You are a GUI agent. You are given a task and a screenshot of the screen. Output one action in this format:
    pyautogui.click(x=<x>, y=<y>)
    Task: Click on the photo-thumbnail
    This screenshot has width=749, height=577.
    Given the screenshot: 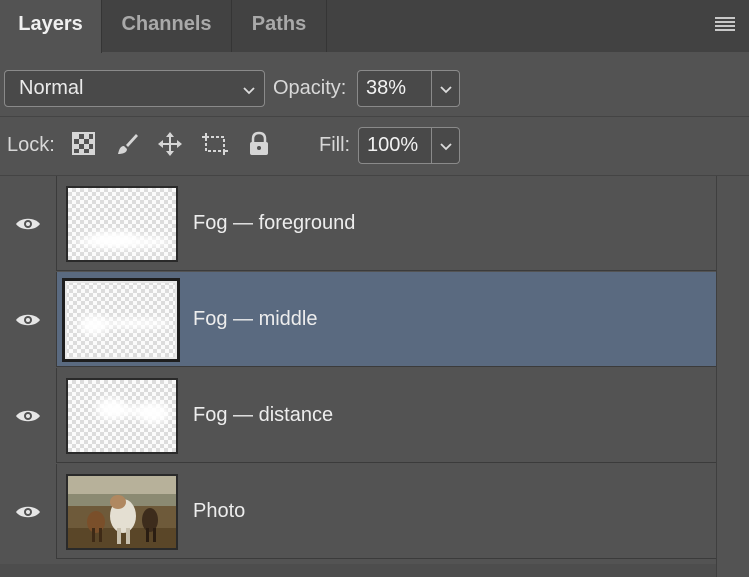 What is the action you would take?
    pyautogui.click(x=122, y=512)
    